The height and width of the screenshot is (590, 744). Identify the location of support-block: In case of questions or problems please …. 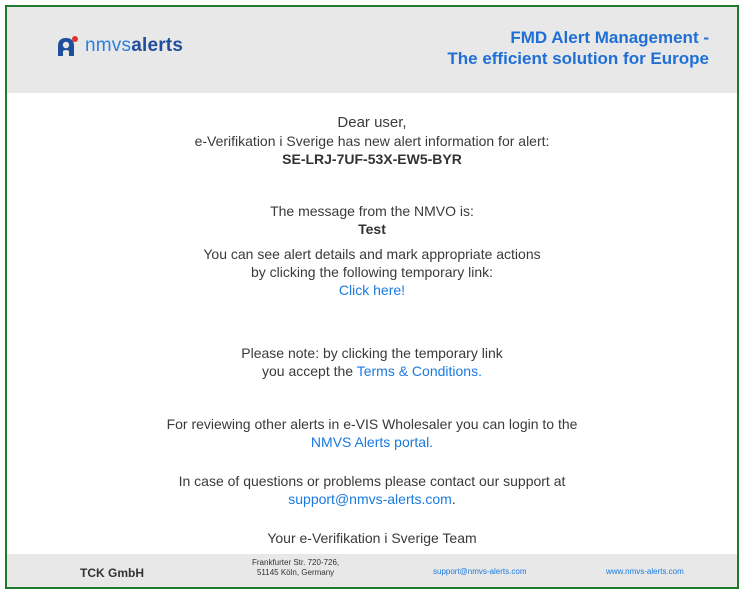
(372, 490).